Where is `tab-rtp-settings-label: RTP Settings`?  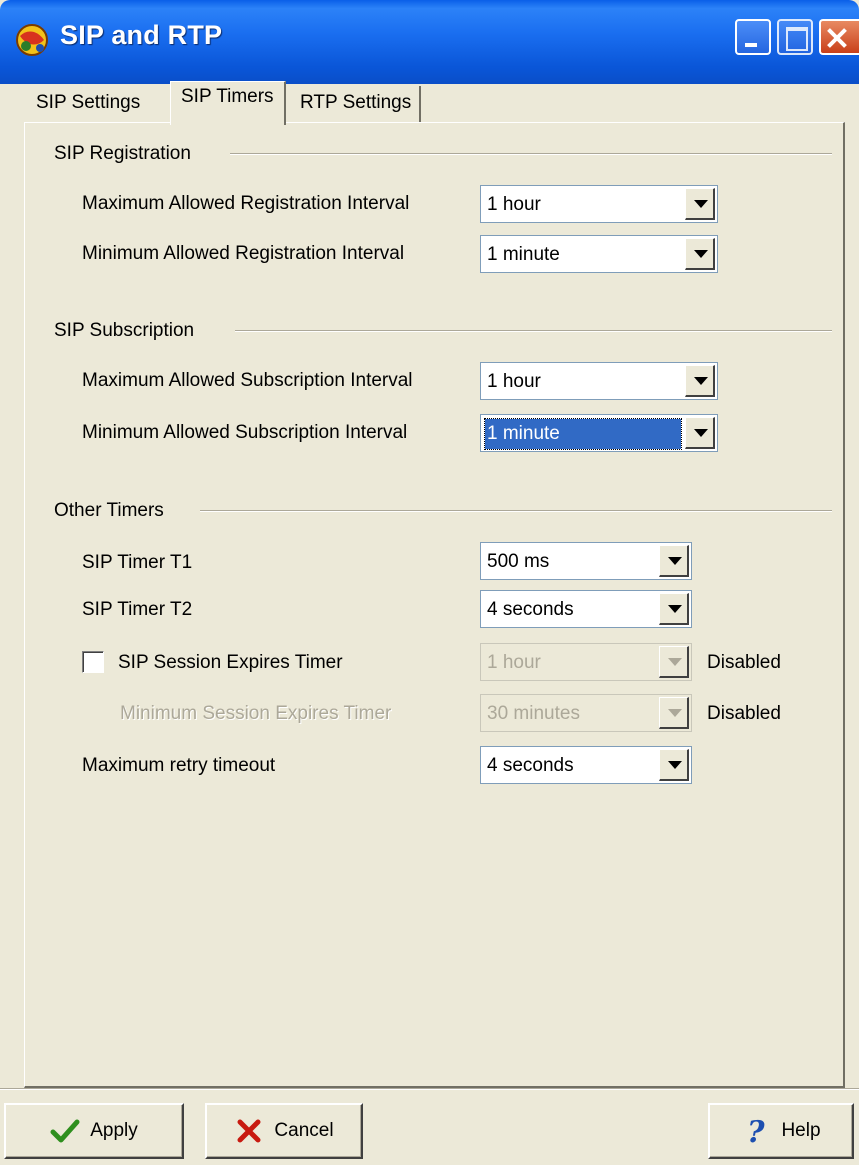
tab-rtp-settings-label: RTP Settings is located at coordinates (356, 102).